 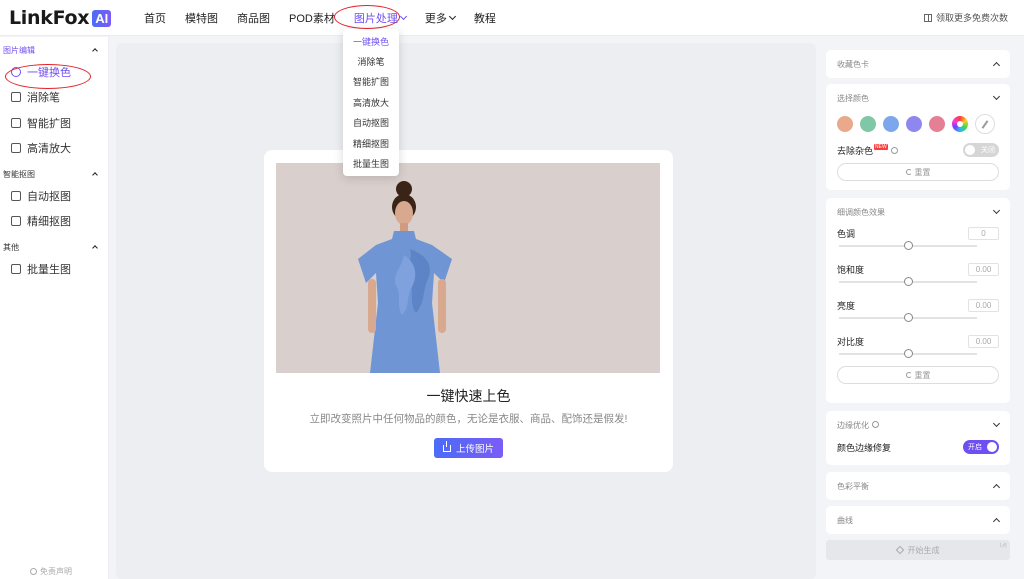 What do you see at coordinates (983, 269) in the screenshot?
I see `saturation-input: 0.00` at bounding box center [983, 269].